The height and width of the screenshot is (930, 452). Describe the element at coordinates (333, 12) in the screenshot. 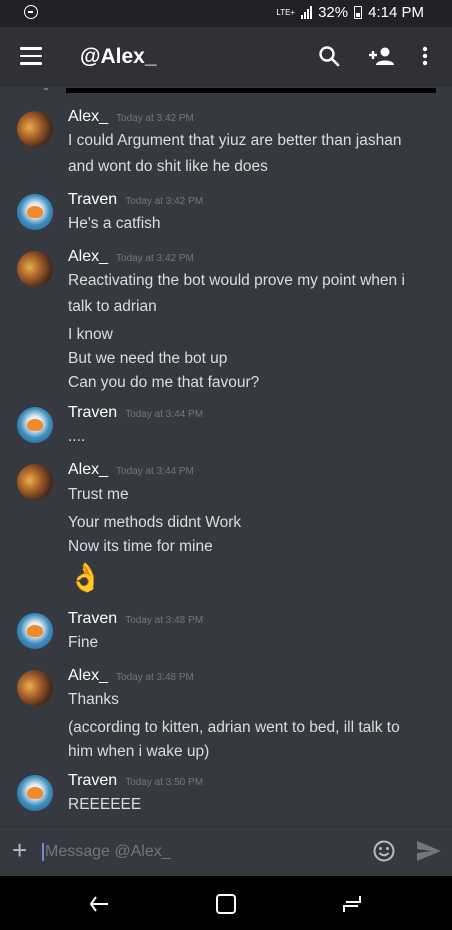

I see `battery-percent: 32%` at that location.